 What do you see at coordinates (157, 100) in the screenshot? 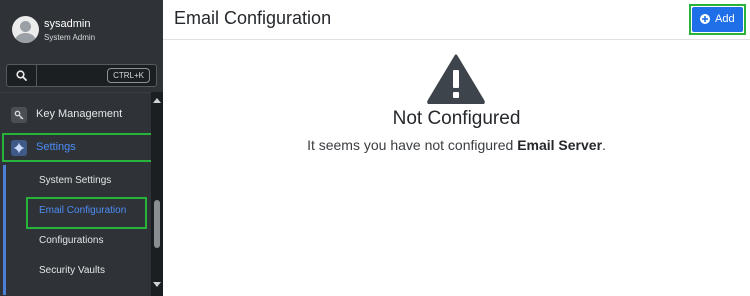
I see `scroll-up-arrow-icon` at bounding box center [157, 100].